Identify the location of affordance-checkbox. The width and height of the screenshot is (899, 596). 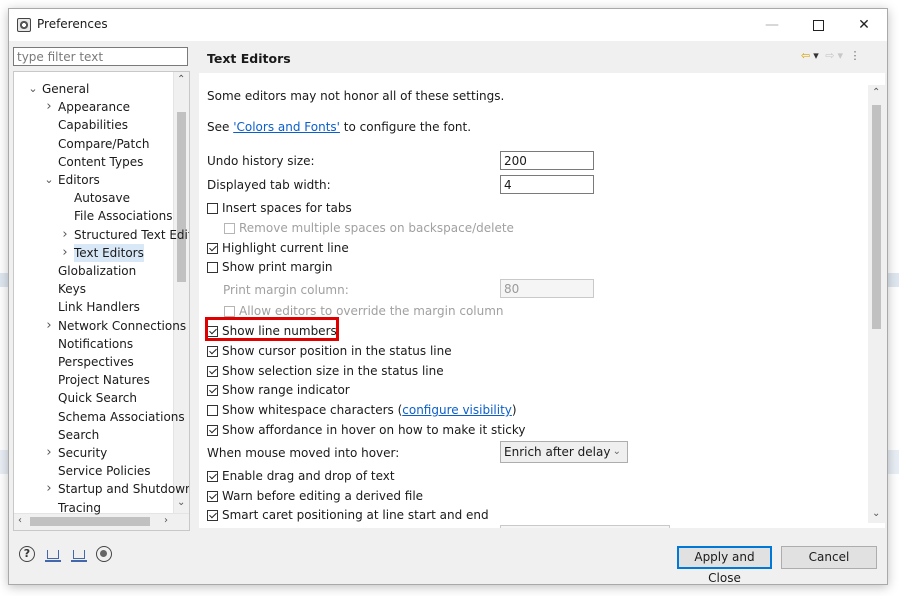
(212, 430).